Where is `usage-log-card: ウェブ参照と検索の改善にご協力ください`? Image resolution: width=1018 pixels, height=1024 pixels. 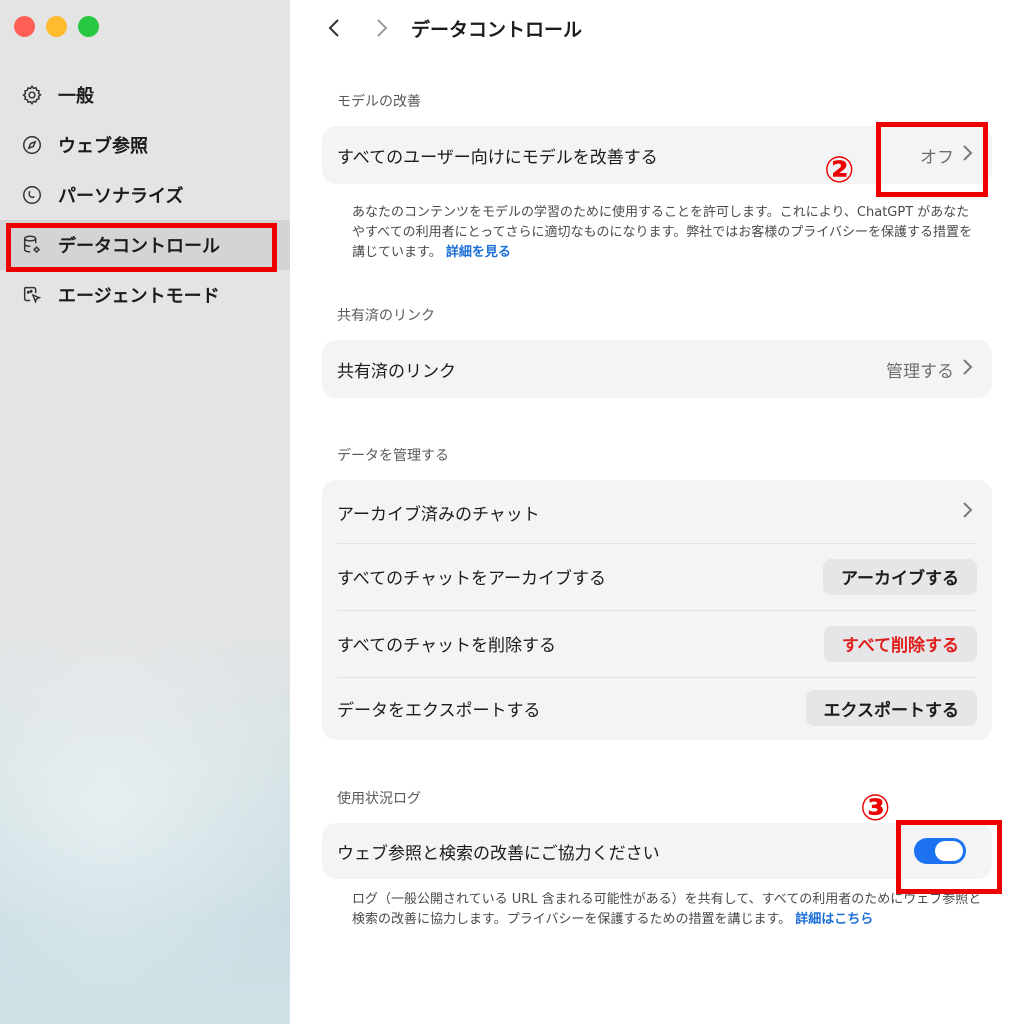
usage-log-card: ウェブ参照と検索の改善にご協力ください is located at coordinates (657, 851).